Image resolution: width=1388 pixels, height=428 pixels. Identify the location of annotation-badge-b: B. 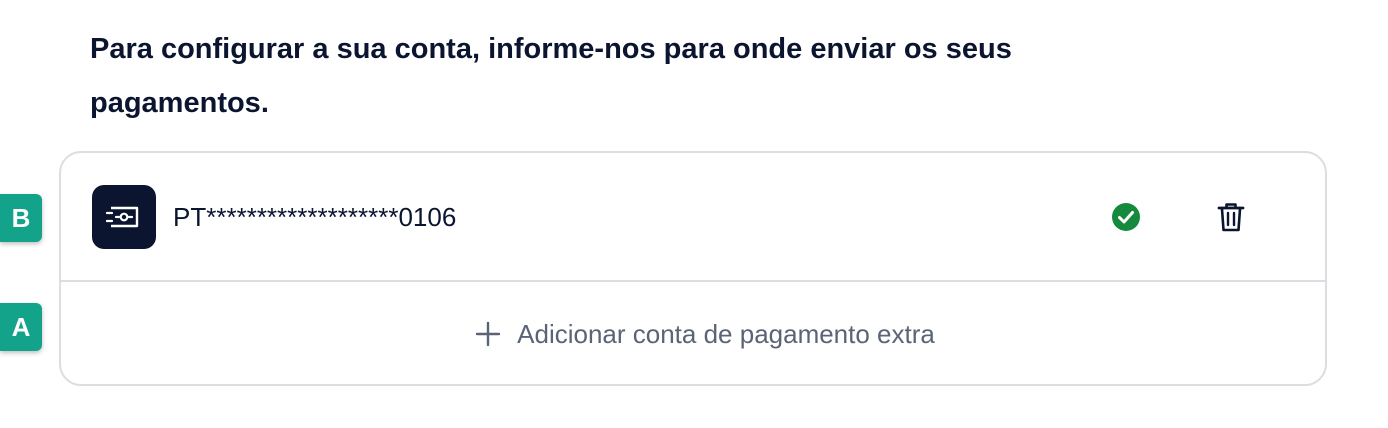
(21, 218).